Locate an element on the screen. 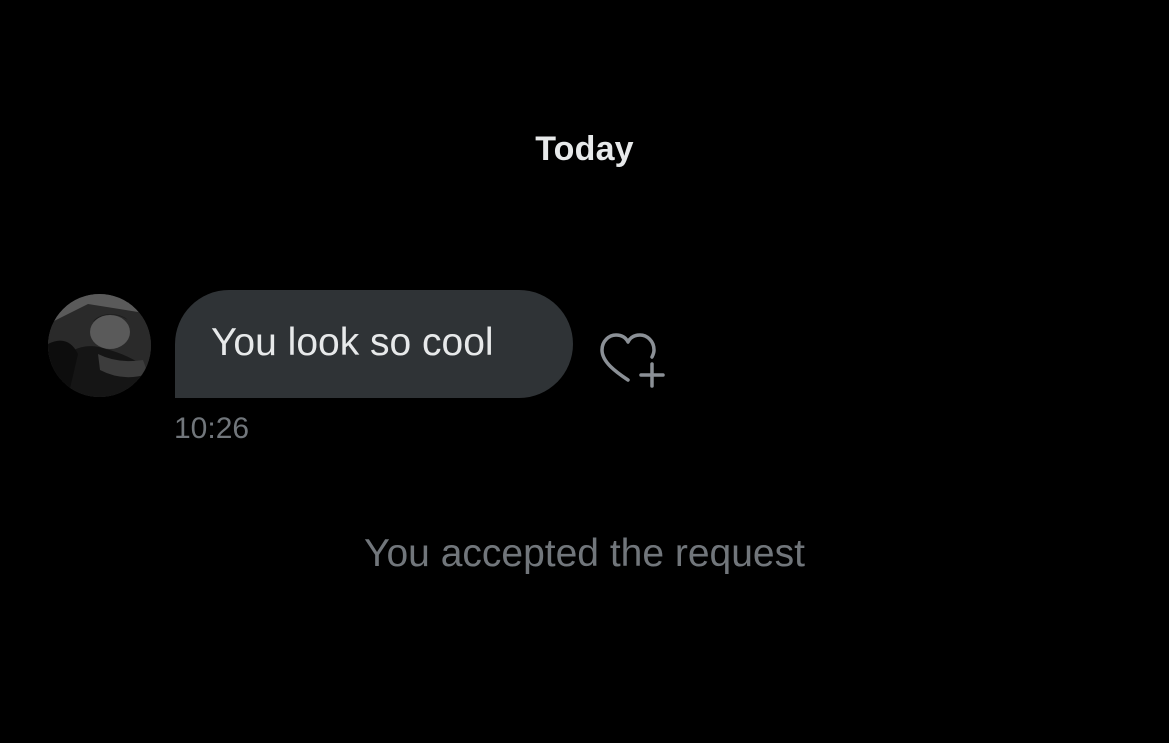 This screenshot has width=1169, height=743. message-bubble: You look so cool is located at coordinates (374, 344).